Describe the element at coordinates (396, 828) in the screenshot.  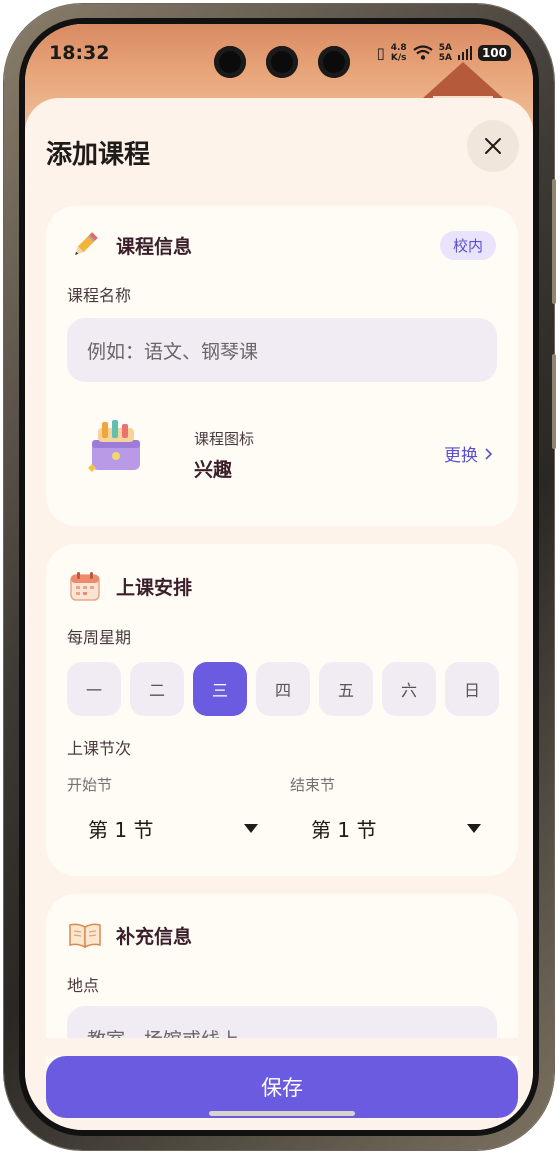
I see `end-period-select: 第 1 节` at that location.